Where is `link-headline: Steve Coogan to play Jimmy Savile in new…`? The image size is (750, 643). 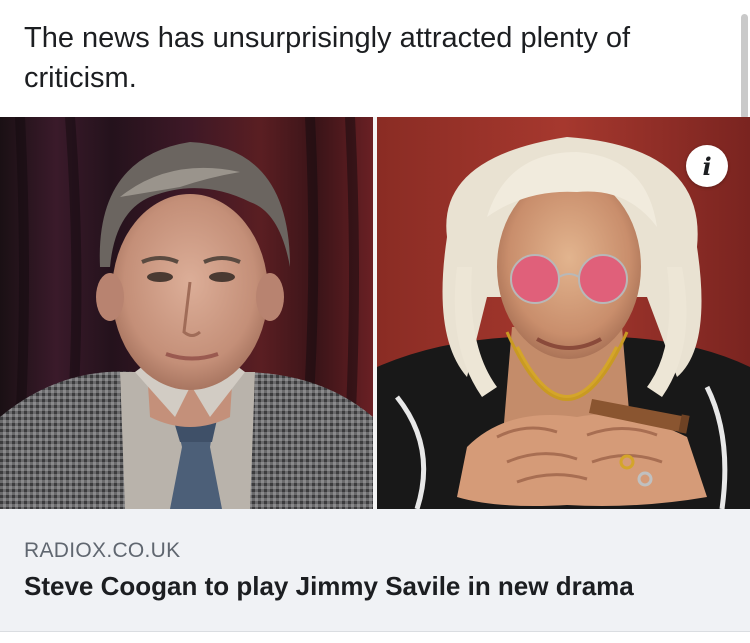
link-headline: Steve Coogan to play Jimmy Savile in new… is located at coordinates (329, 586).